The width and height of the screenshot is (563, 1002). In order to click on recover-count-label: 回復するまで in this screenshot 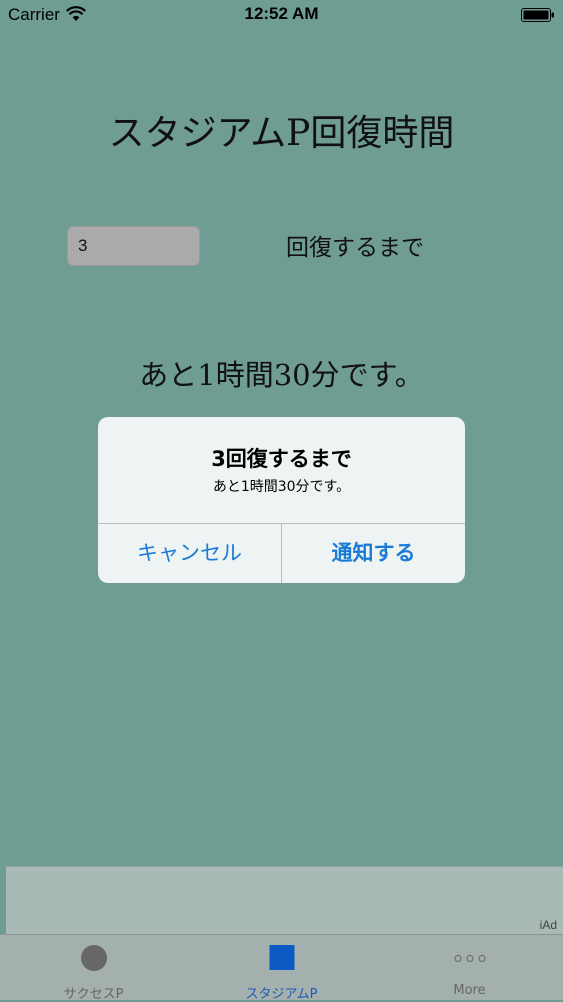, I will do `click(355, 248)`.